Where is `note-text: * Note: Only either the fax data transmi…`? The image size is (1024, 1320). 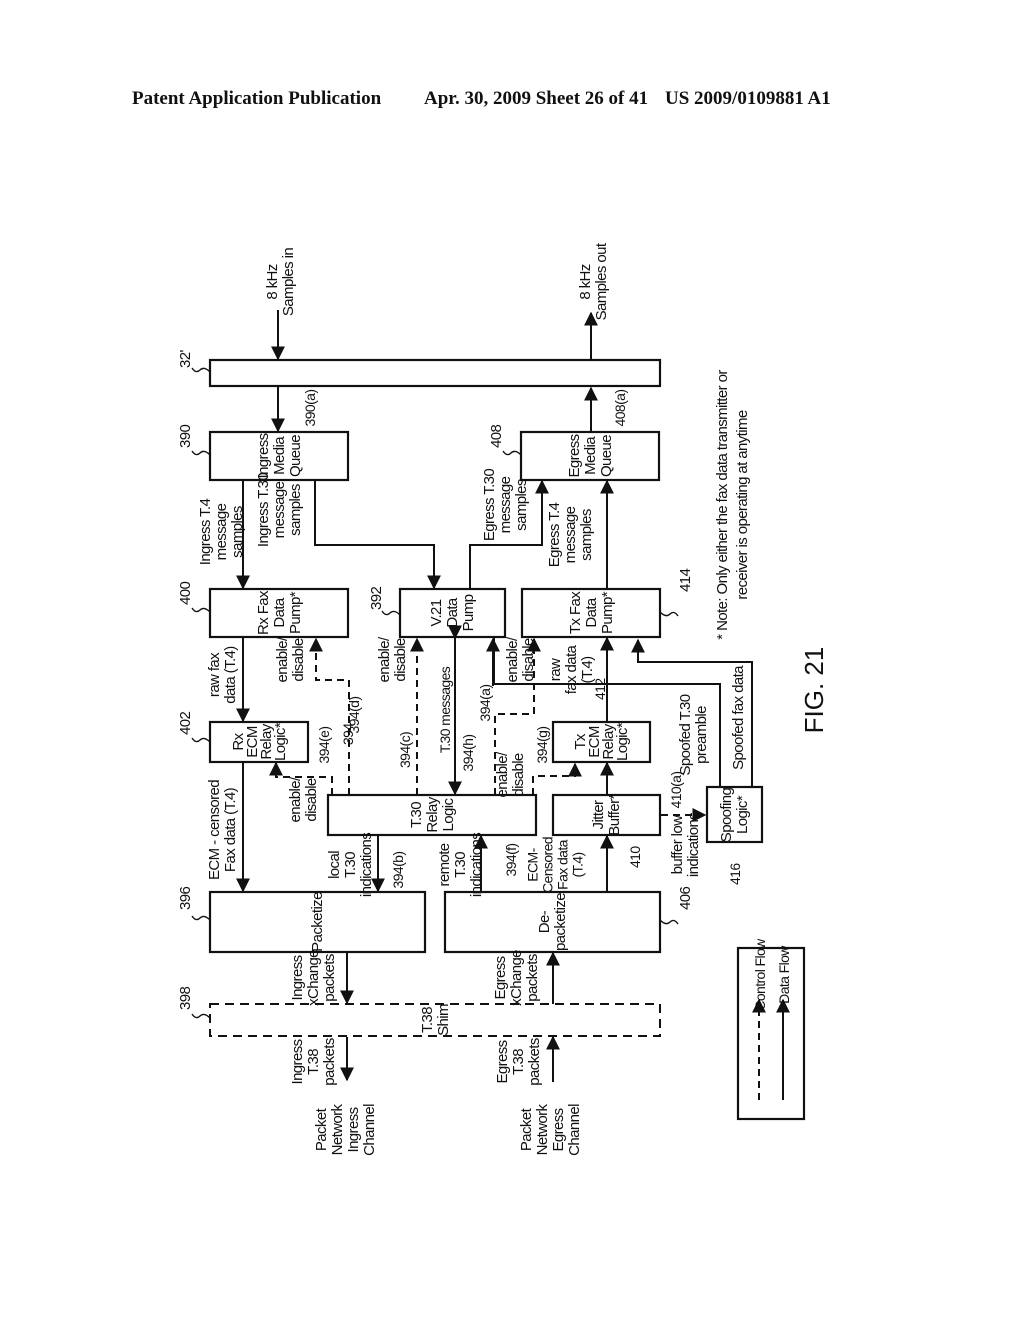
note-text: * Note: Only either the fax data transmi… is located at coordinates (732, 505).